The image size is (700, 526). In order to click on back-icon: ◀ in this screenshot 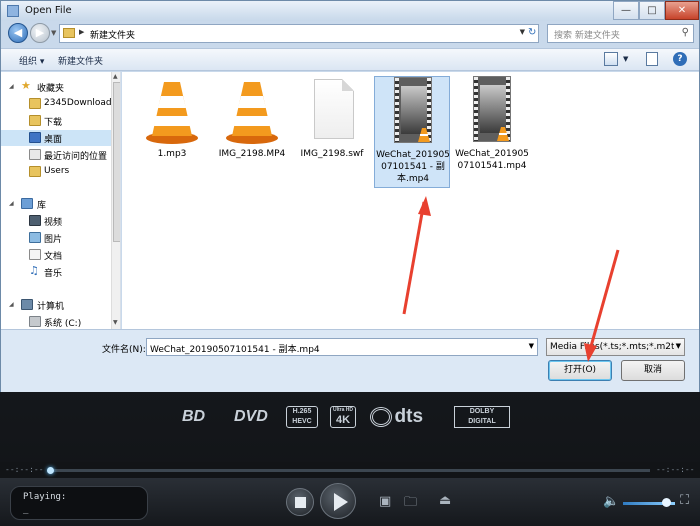, I will do `click(18, 33)`.